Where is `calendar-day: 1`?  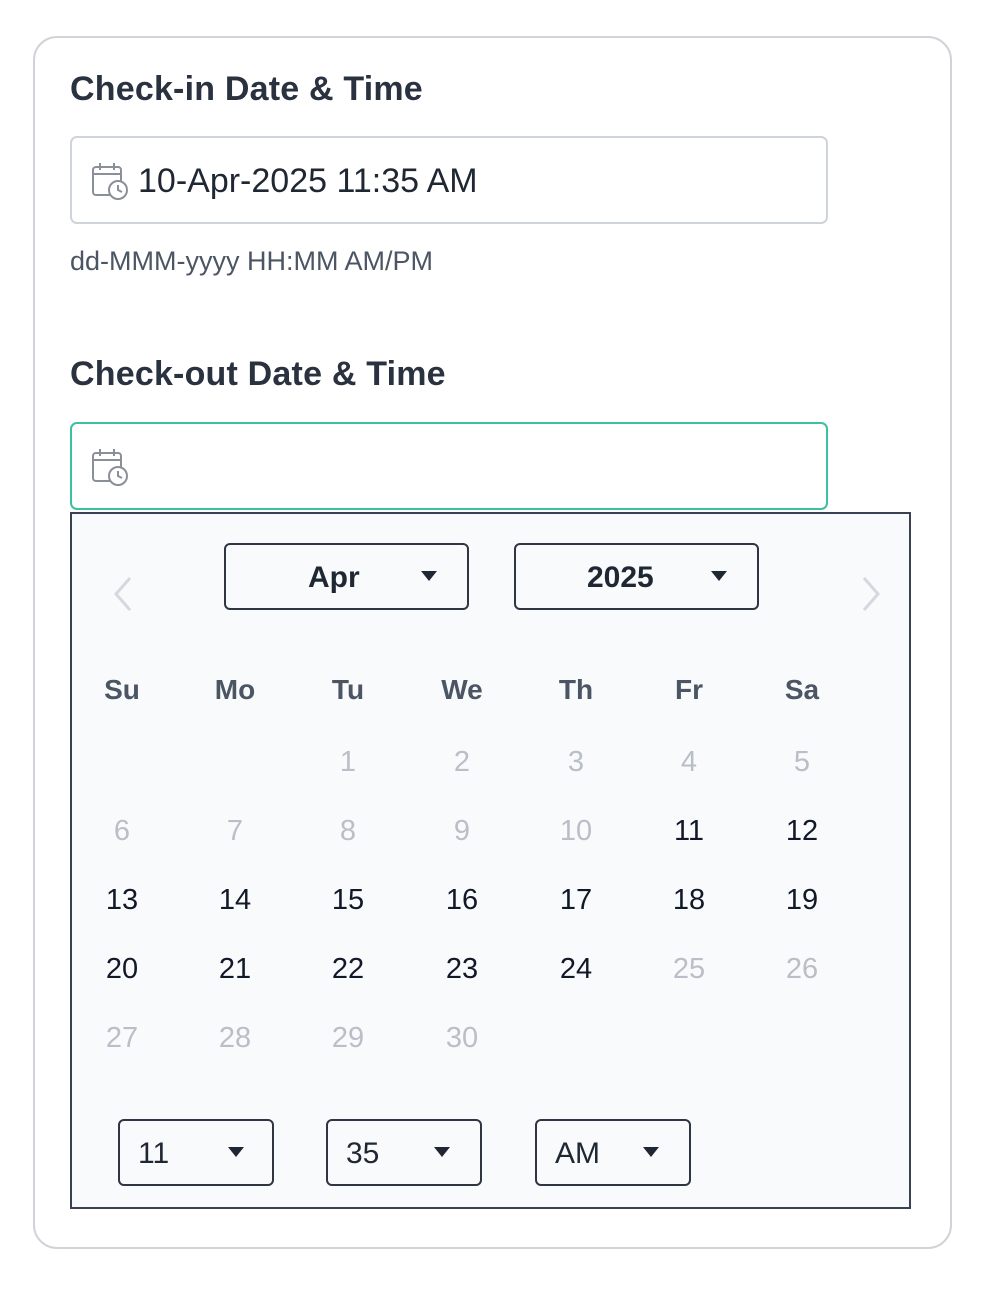
calendar-day: 1 is located at coordinates (348, 762).